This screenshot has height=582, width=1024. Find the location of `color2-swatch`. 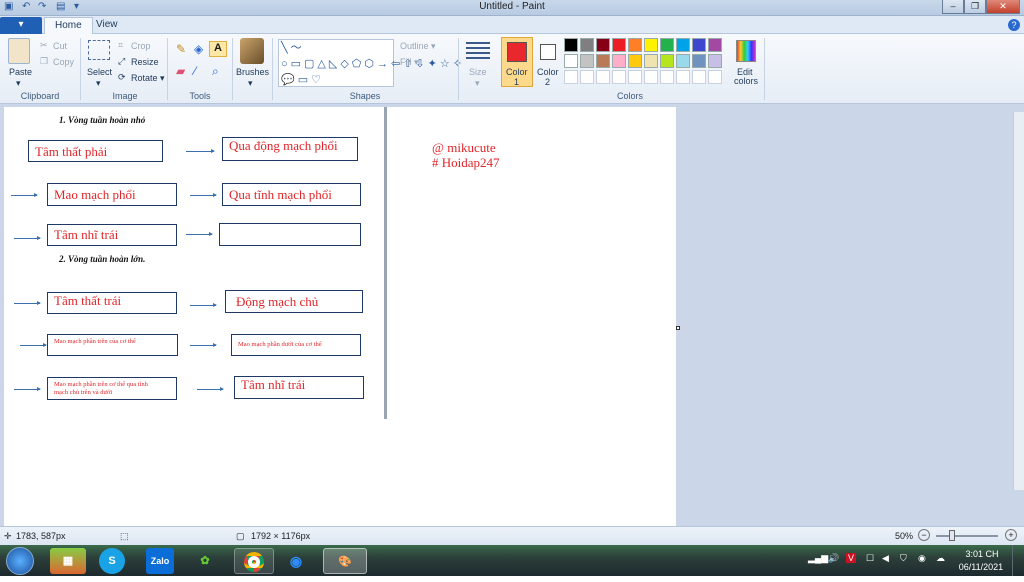

color2-swatch is located at coordinates (548, 52).